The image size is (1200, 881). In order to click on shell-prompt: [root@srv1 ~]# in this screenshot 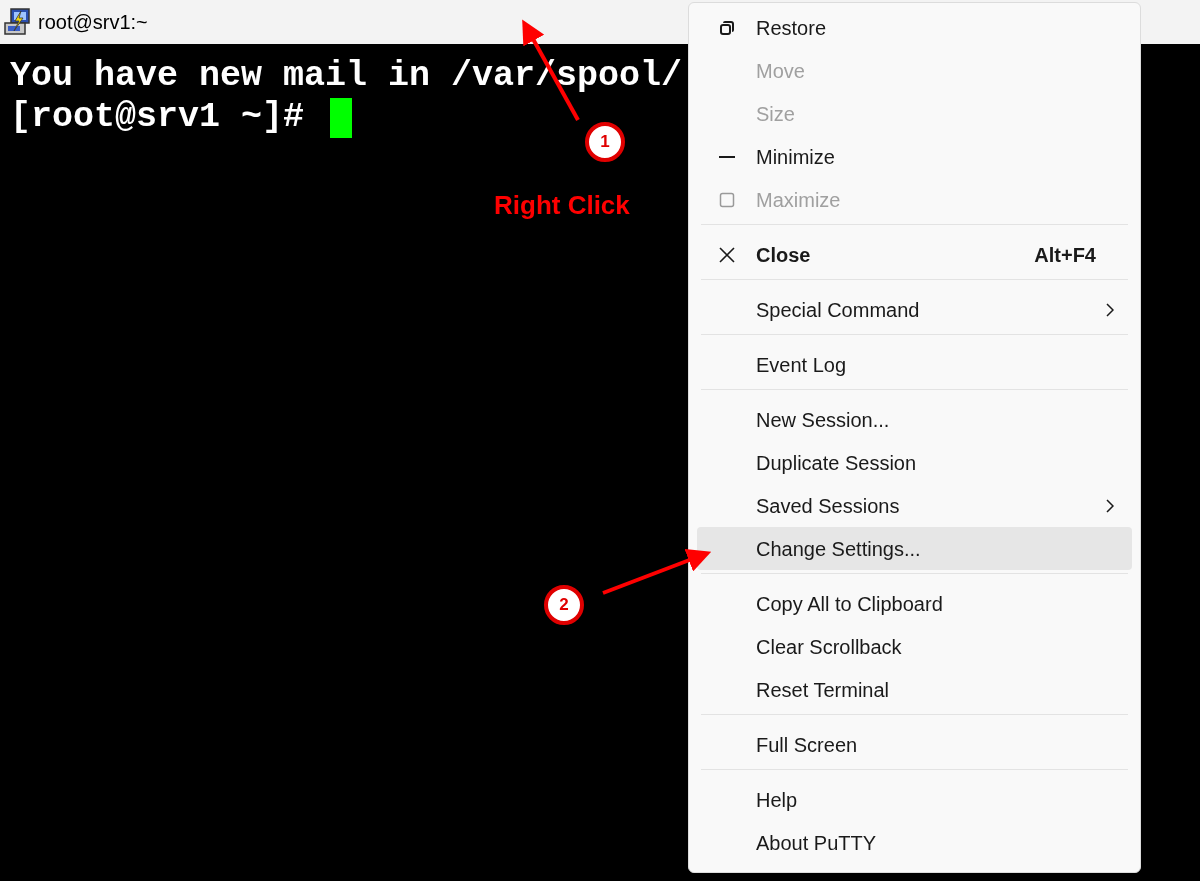, I will do `click(158, 117)`.